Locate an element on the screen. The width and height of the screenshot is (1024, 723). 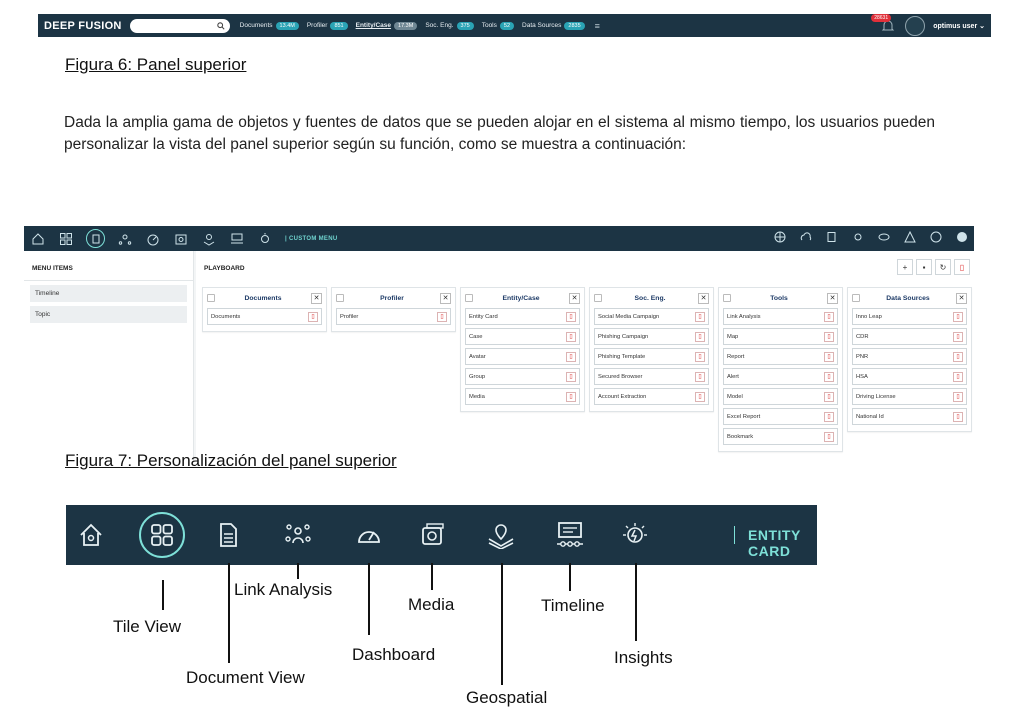
geospatial-icon is located at coordinates (209, 239).